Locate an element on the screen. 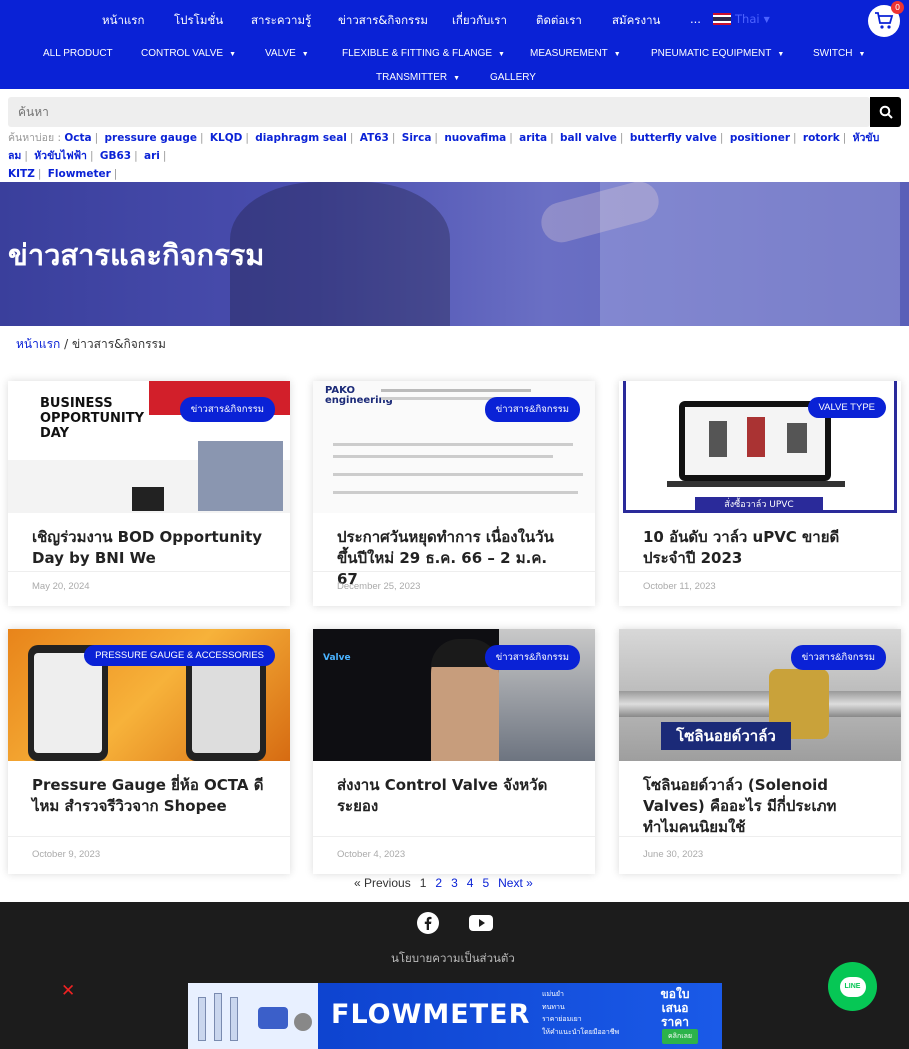 Image resolution: width=909 pixels, height=1049 pixels. tag-link: AT63 is located at coordinates (374, 138).